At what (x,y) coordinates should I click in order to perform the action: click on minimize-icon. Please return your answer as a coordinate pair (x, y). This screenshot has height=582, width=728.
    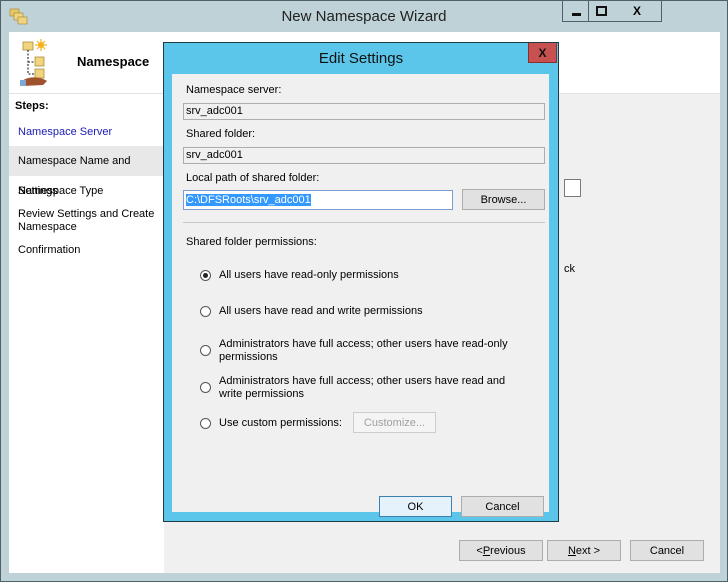
    Looking at the image, I should click on (576, 14).